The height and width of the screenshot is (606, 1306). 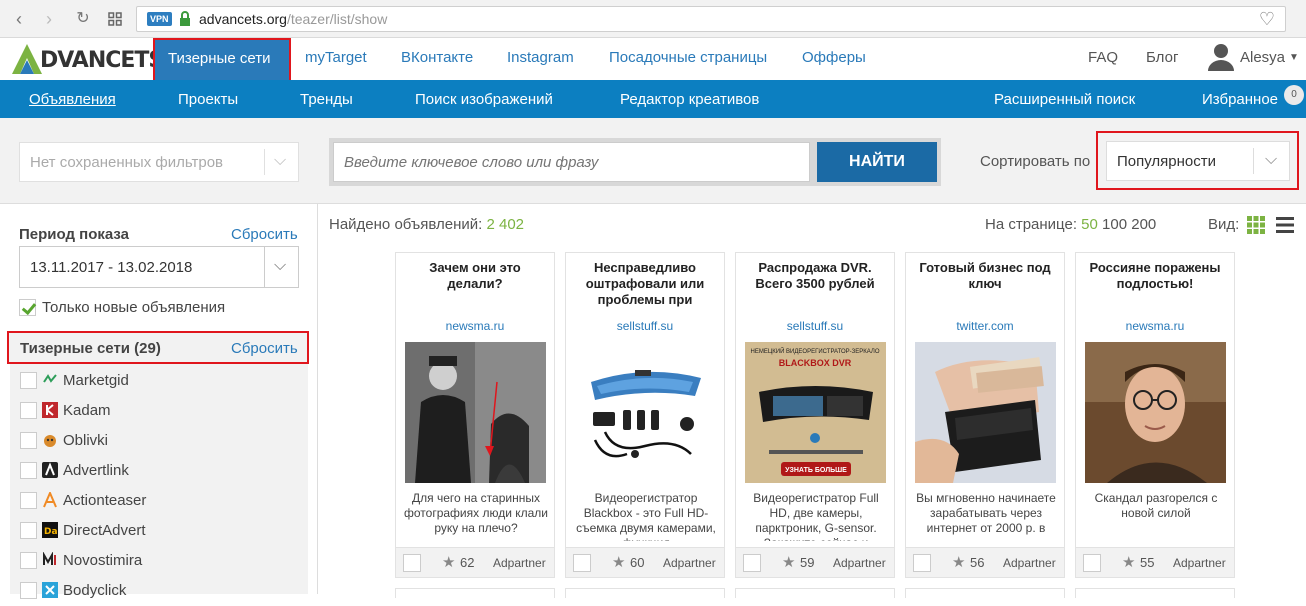 What do you see at coordinates (1114, 224) in the screenshot?
I see `per-page-100: 100` at bounding box center [1114, 224].